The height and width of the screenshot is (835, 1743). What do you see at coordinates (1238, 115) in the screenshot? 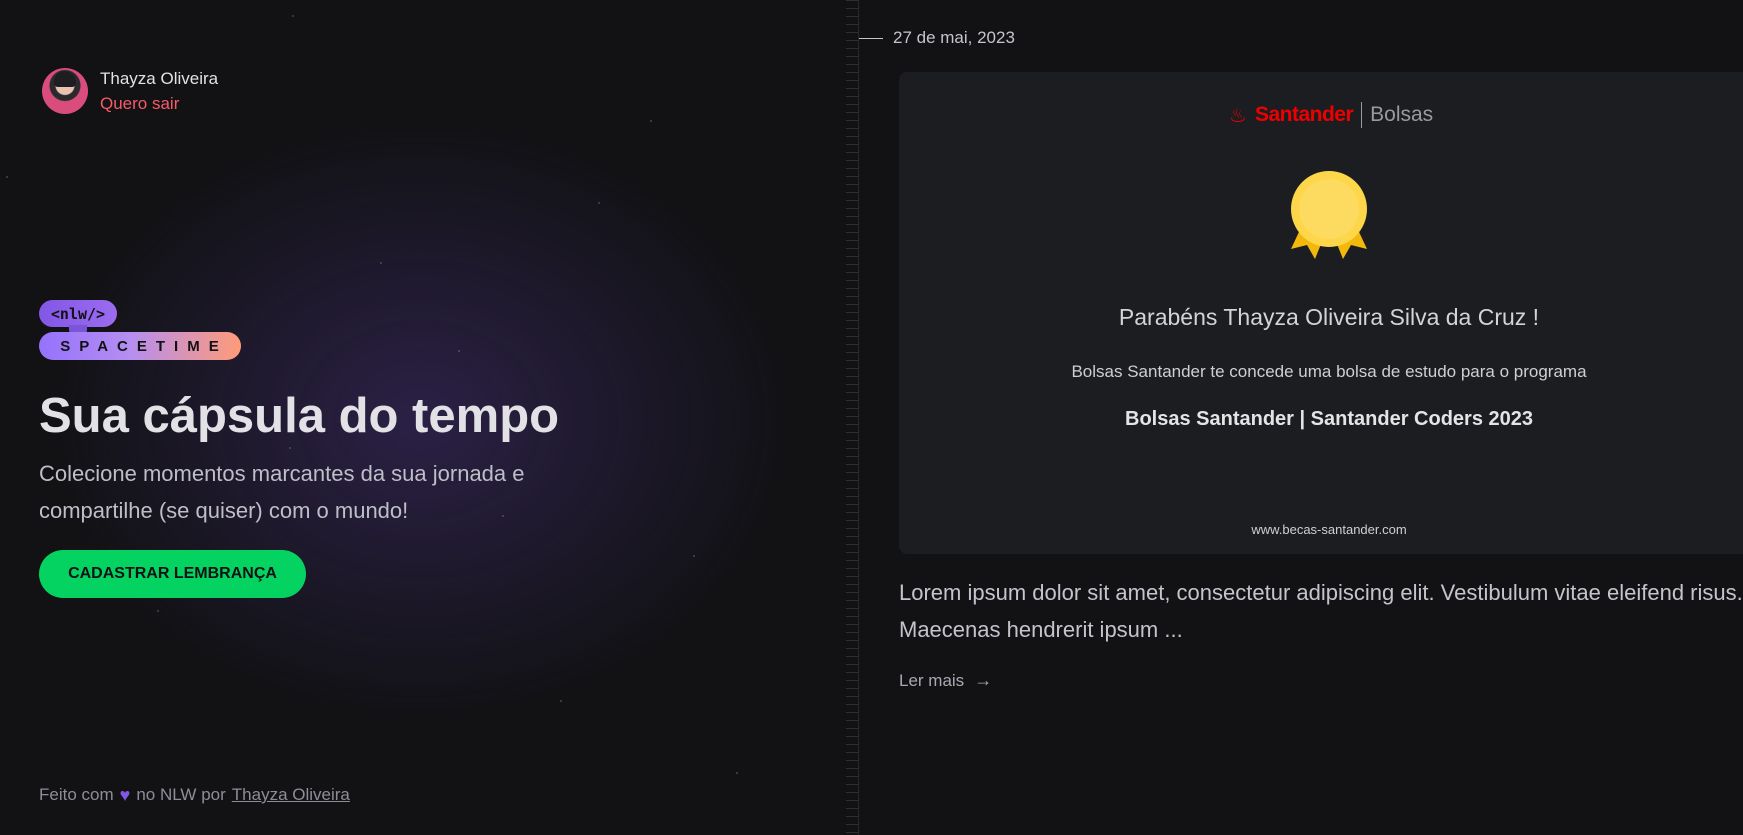
I see `santander-flame-icon: ♨` at bounding box center [1238, 115].